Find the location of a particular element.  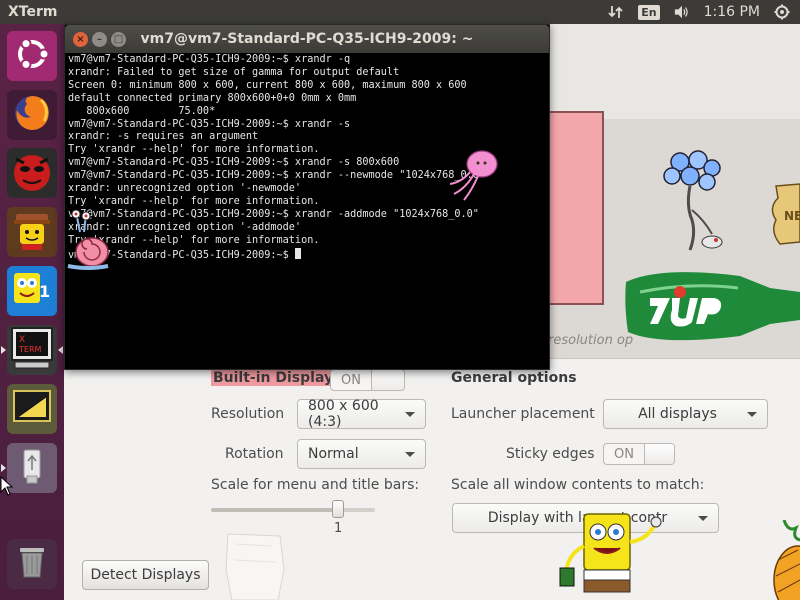

scale-slider-handle is located at coordinates (338, 509).